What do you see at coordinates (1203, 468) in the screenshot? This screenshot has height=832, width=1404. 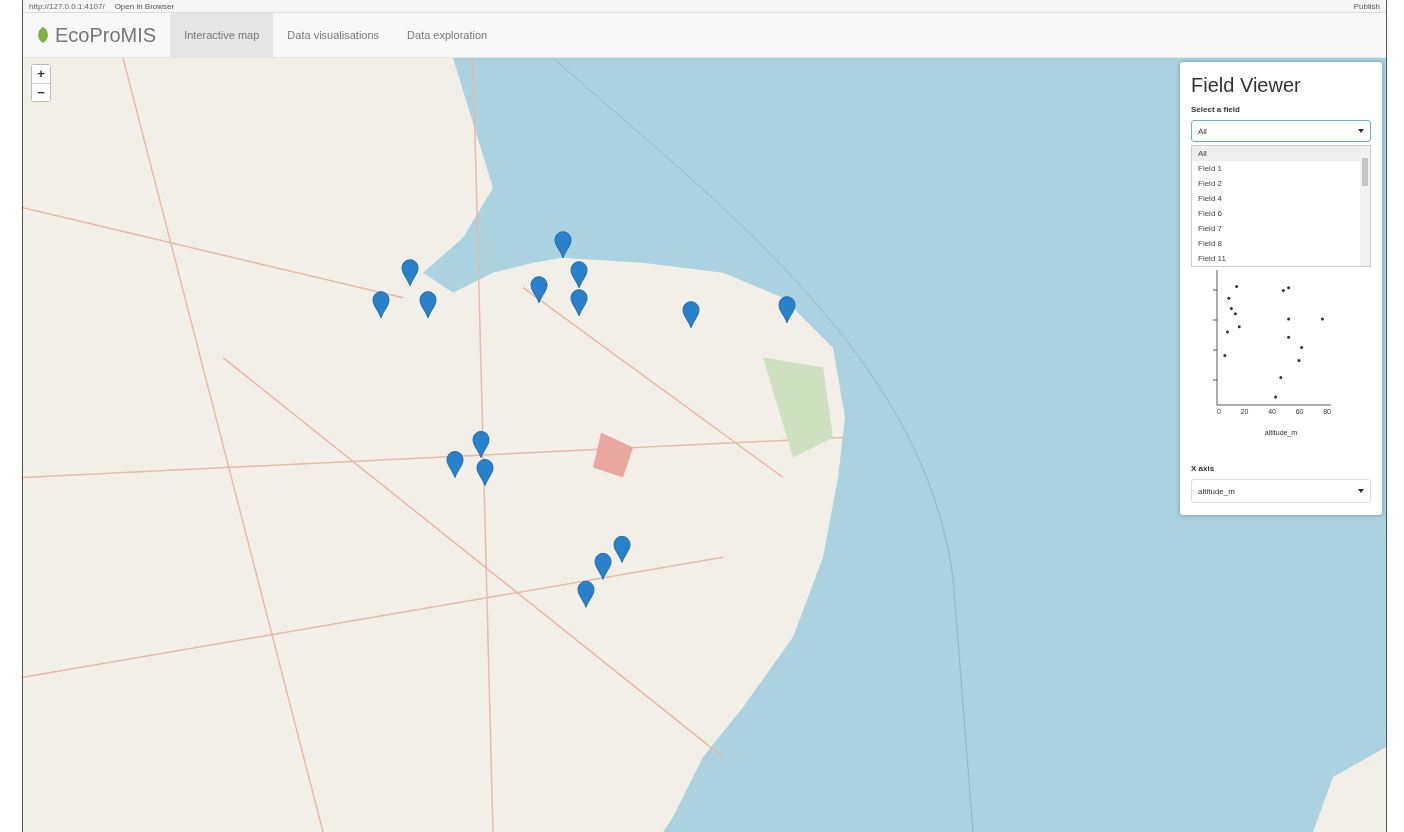 I see `x-axis-label: X axis` at bounding box center [1203, 468].